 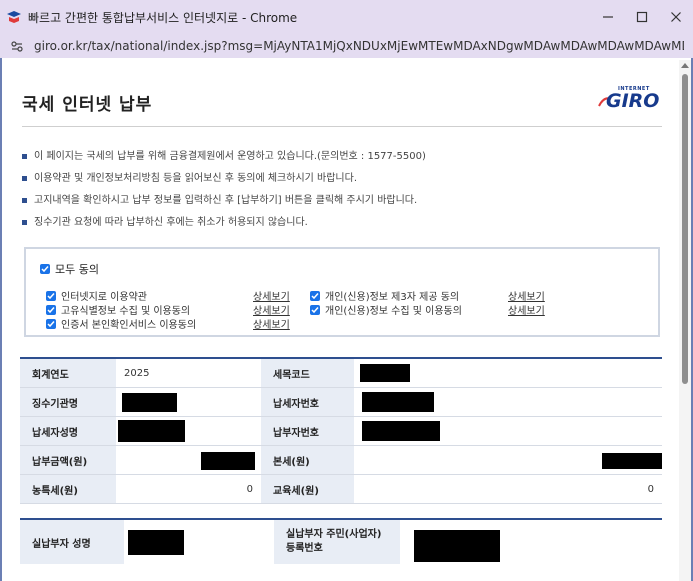 I want to click on payer-name-label: 실납부자 성명, so click(x=72, y=542).